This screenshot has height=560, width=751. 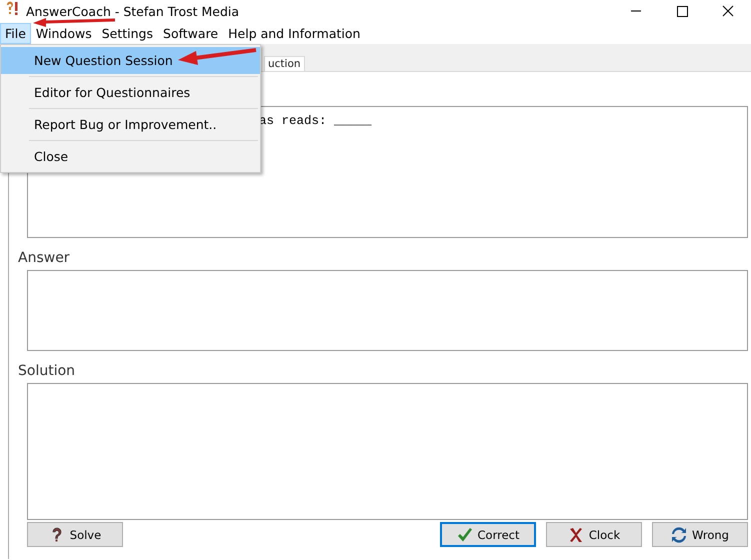 I want to click on wrong-button: Wrong, so click(x=700, y=534).